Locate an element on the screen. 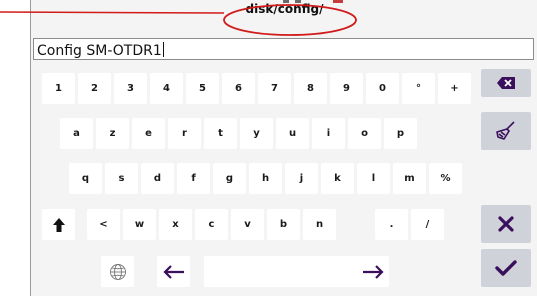  key-row2-7: i is located at coordinates (328, 133).